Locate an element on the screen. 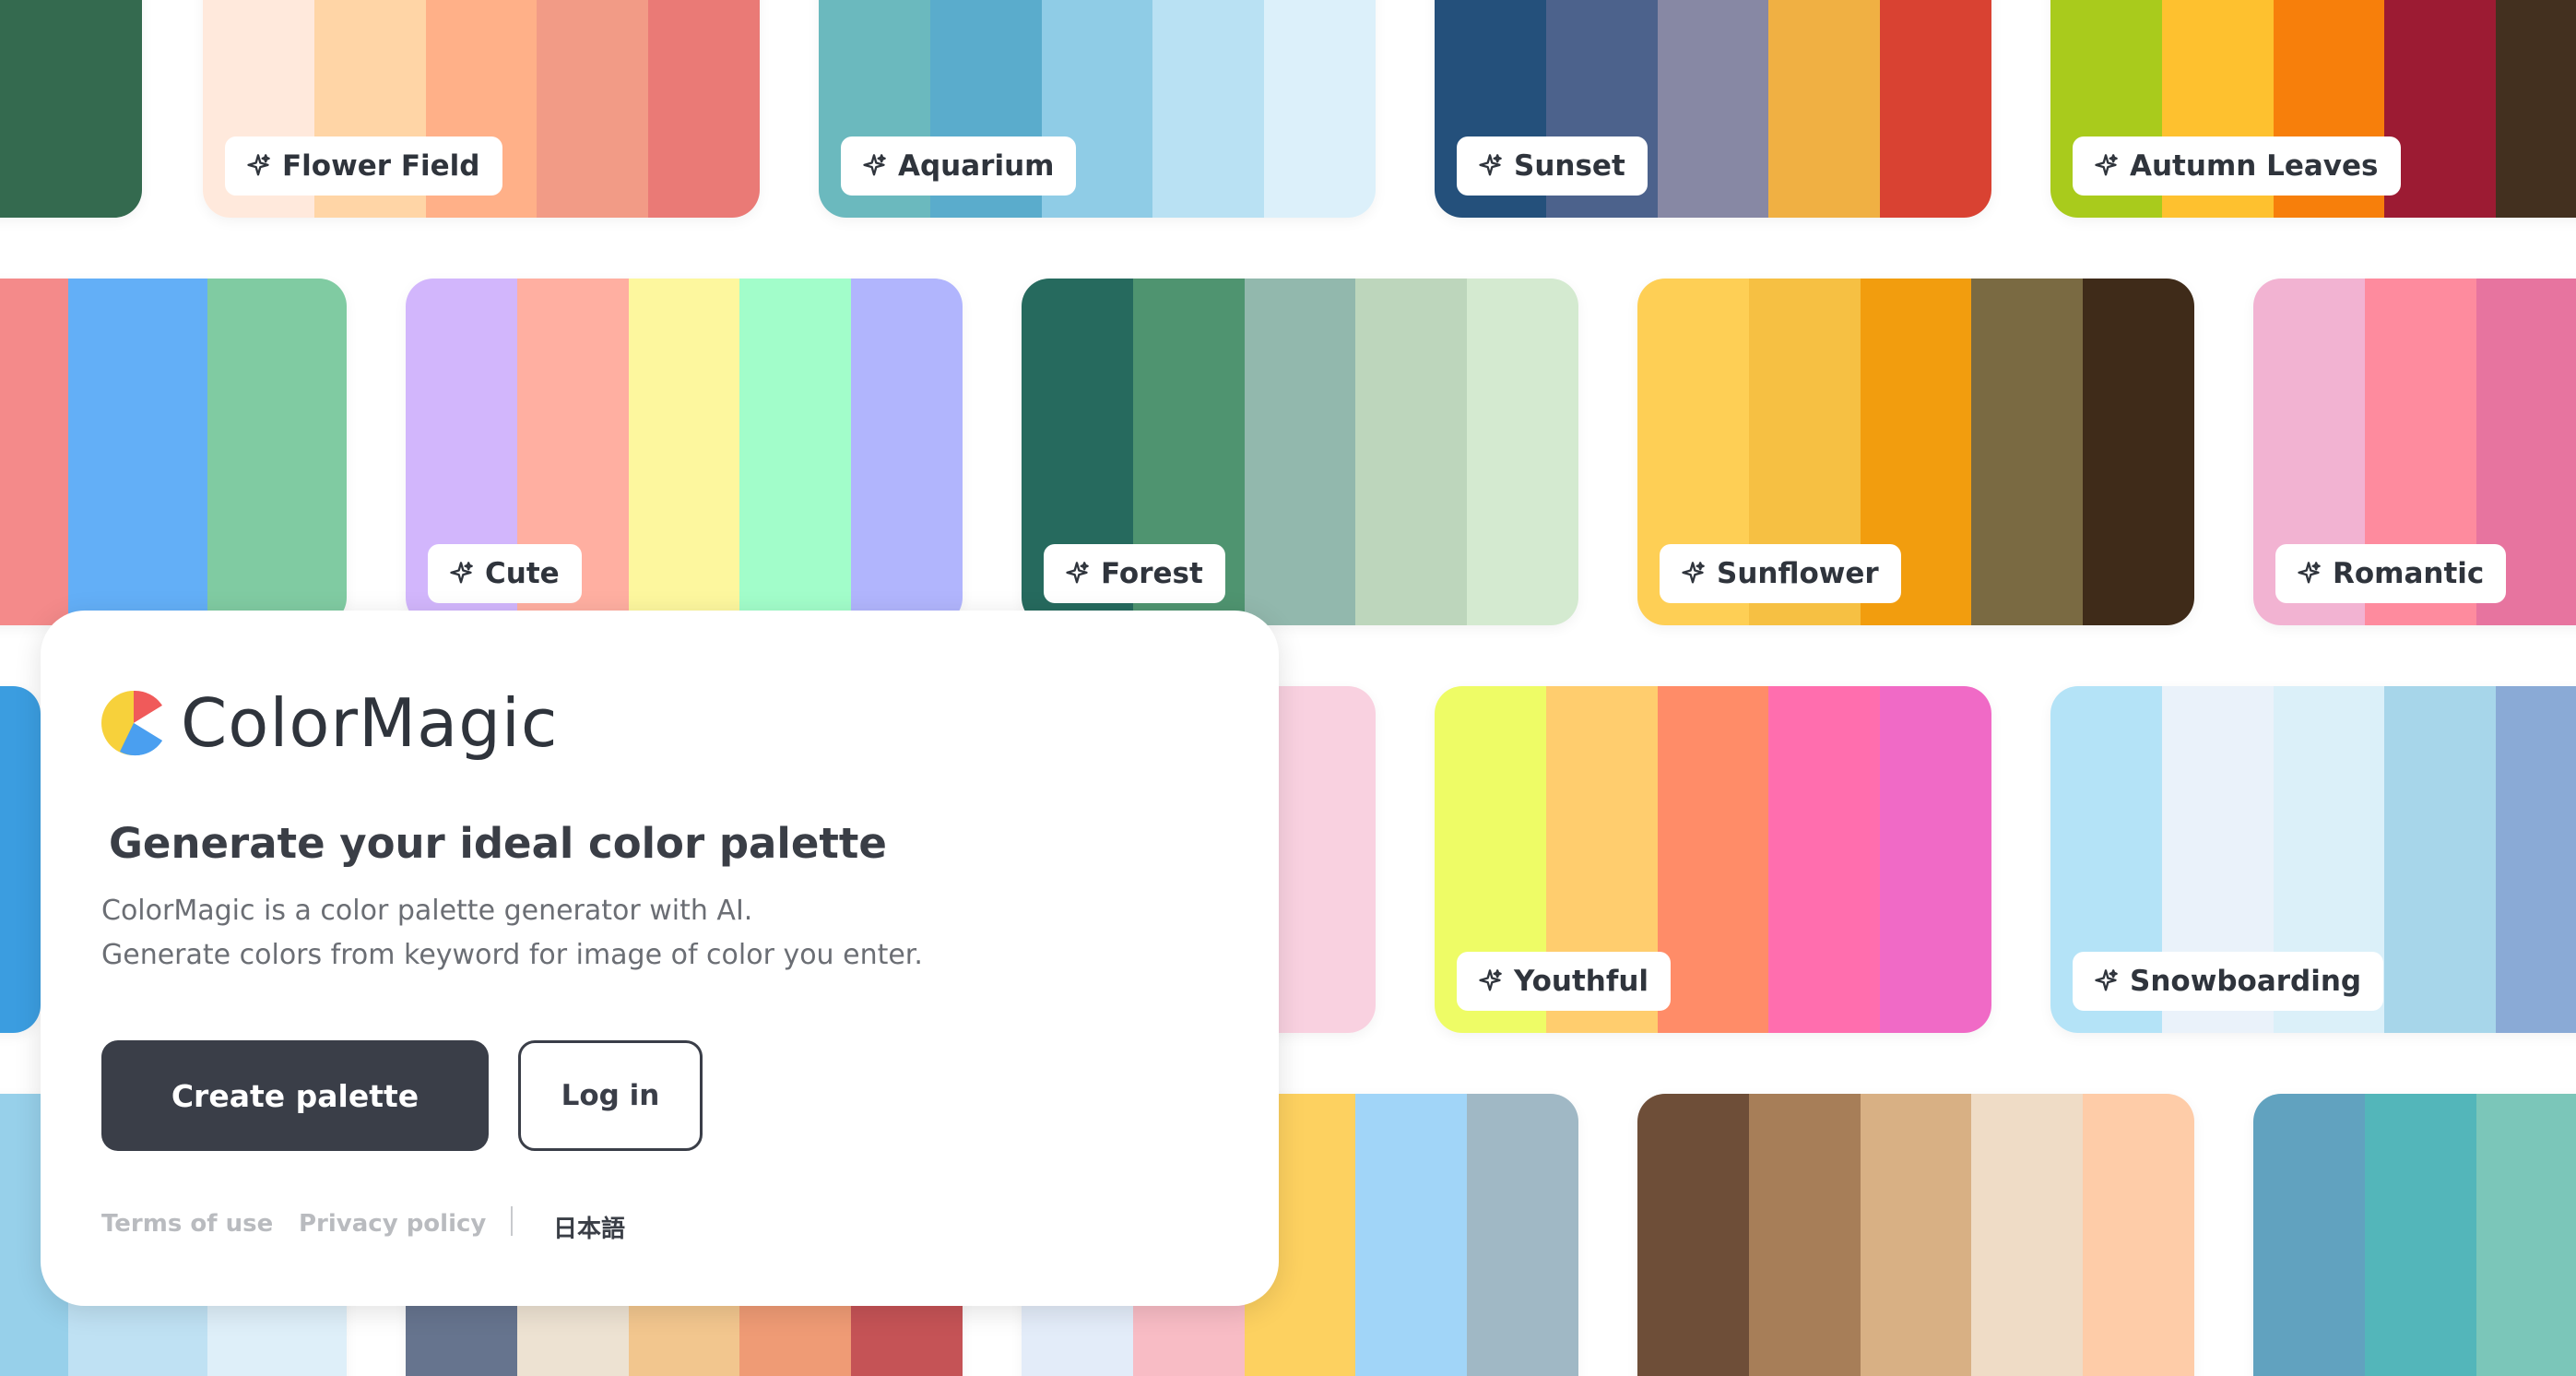 The image size is (2576, 1376). create-palette-button: Create palette is located at coordinates (295, 1095).